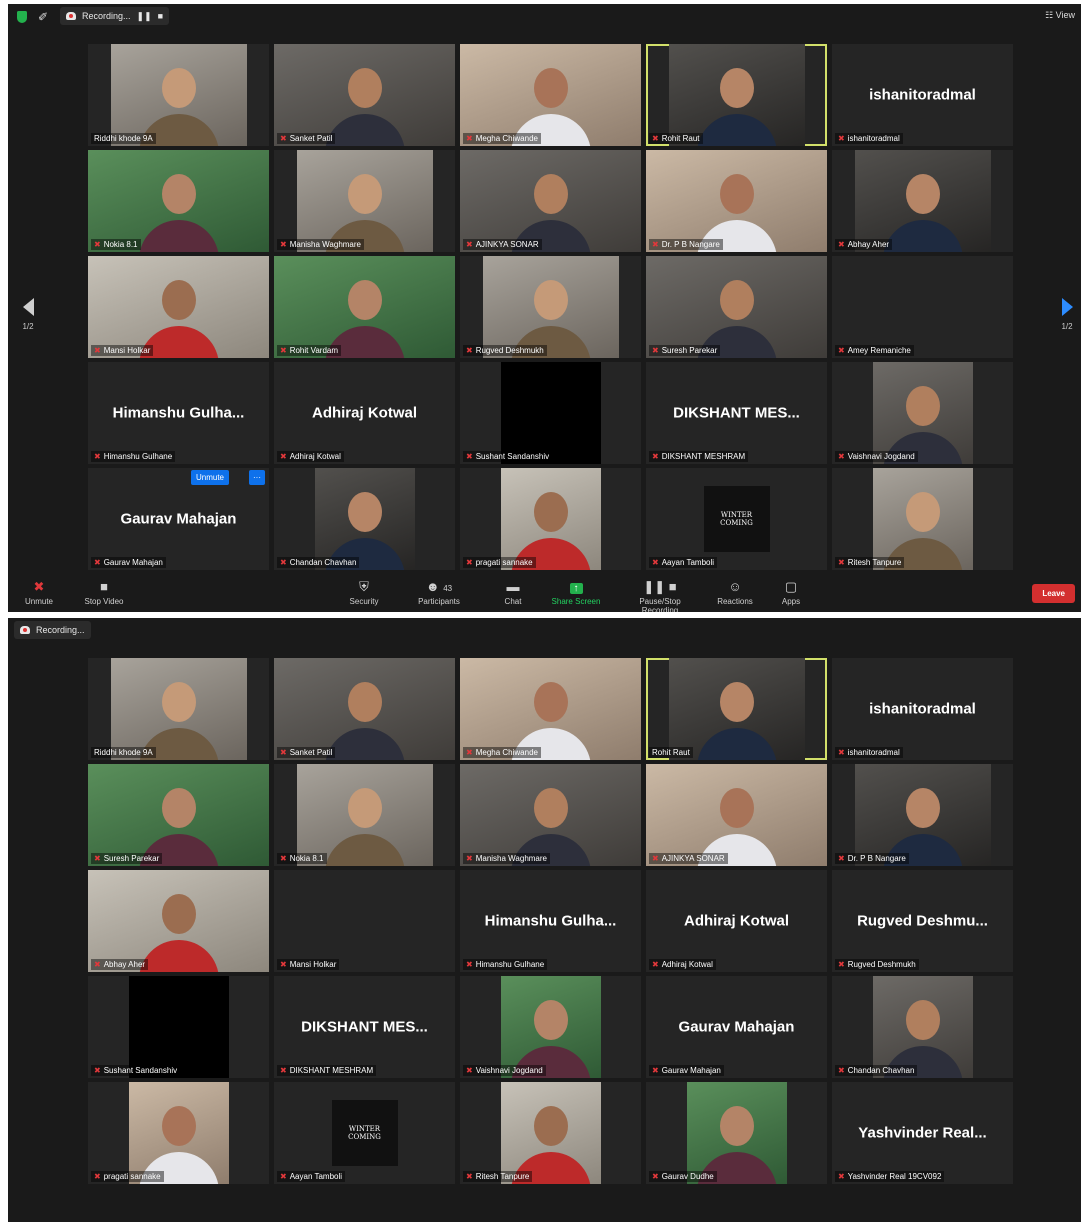 The height and width of the screenshot is (1226, 1081). Describe the element at coordinates (890, 1176) in the screenshot. I see `participant-name-label: ✖ Yashvinder Real 19CV092` at that location.